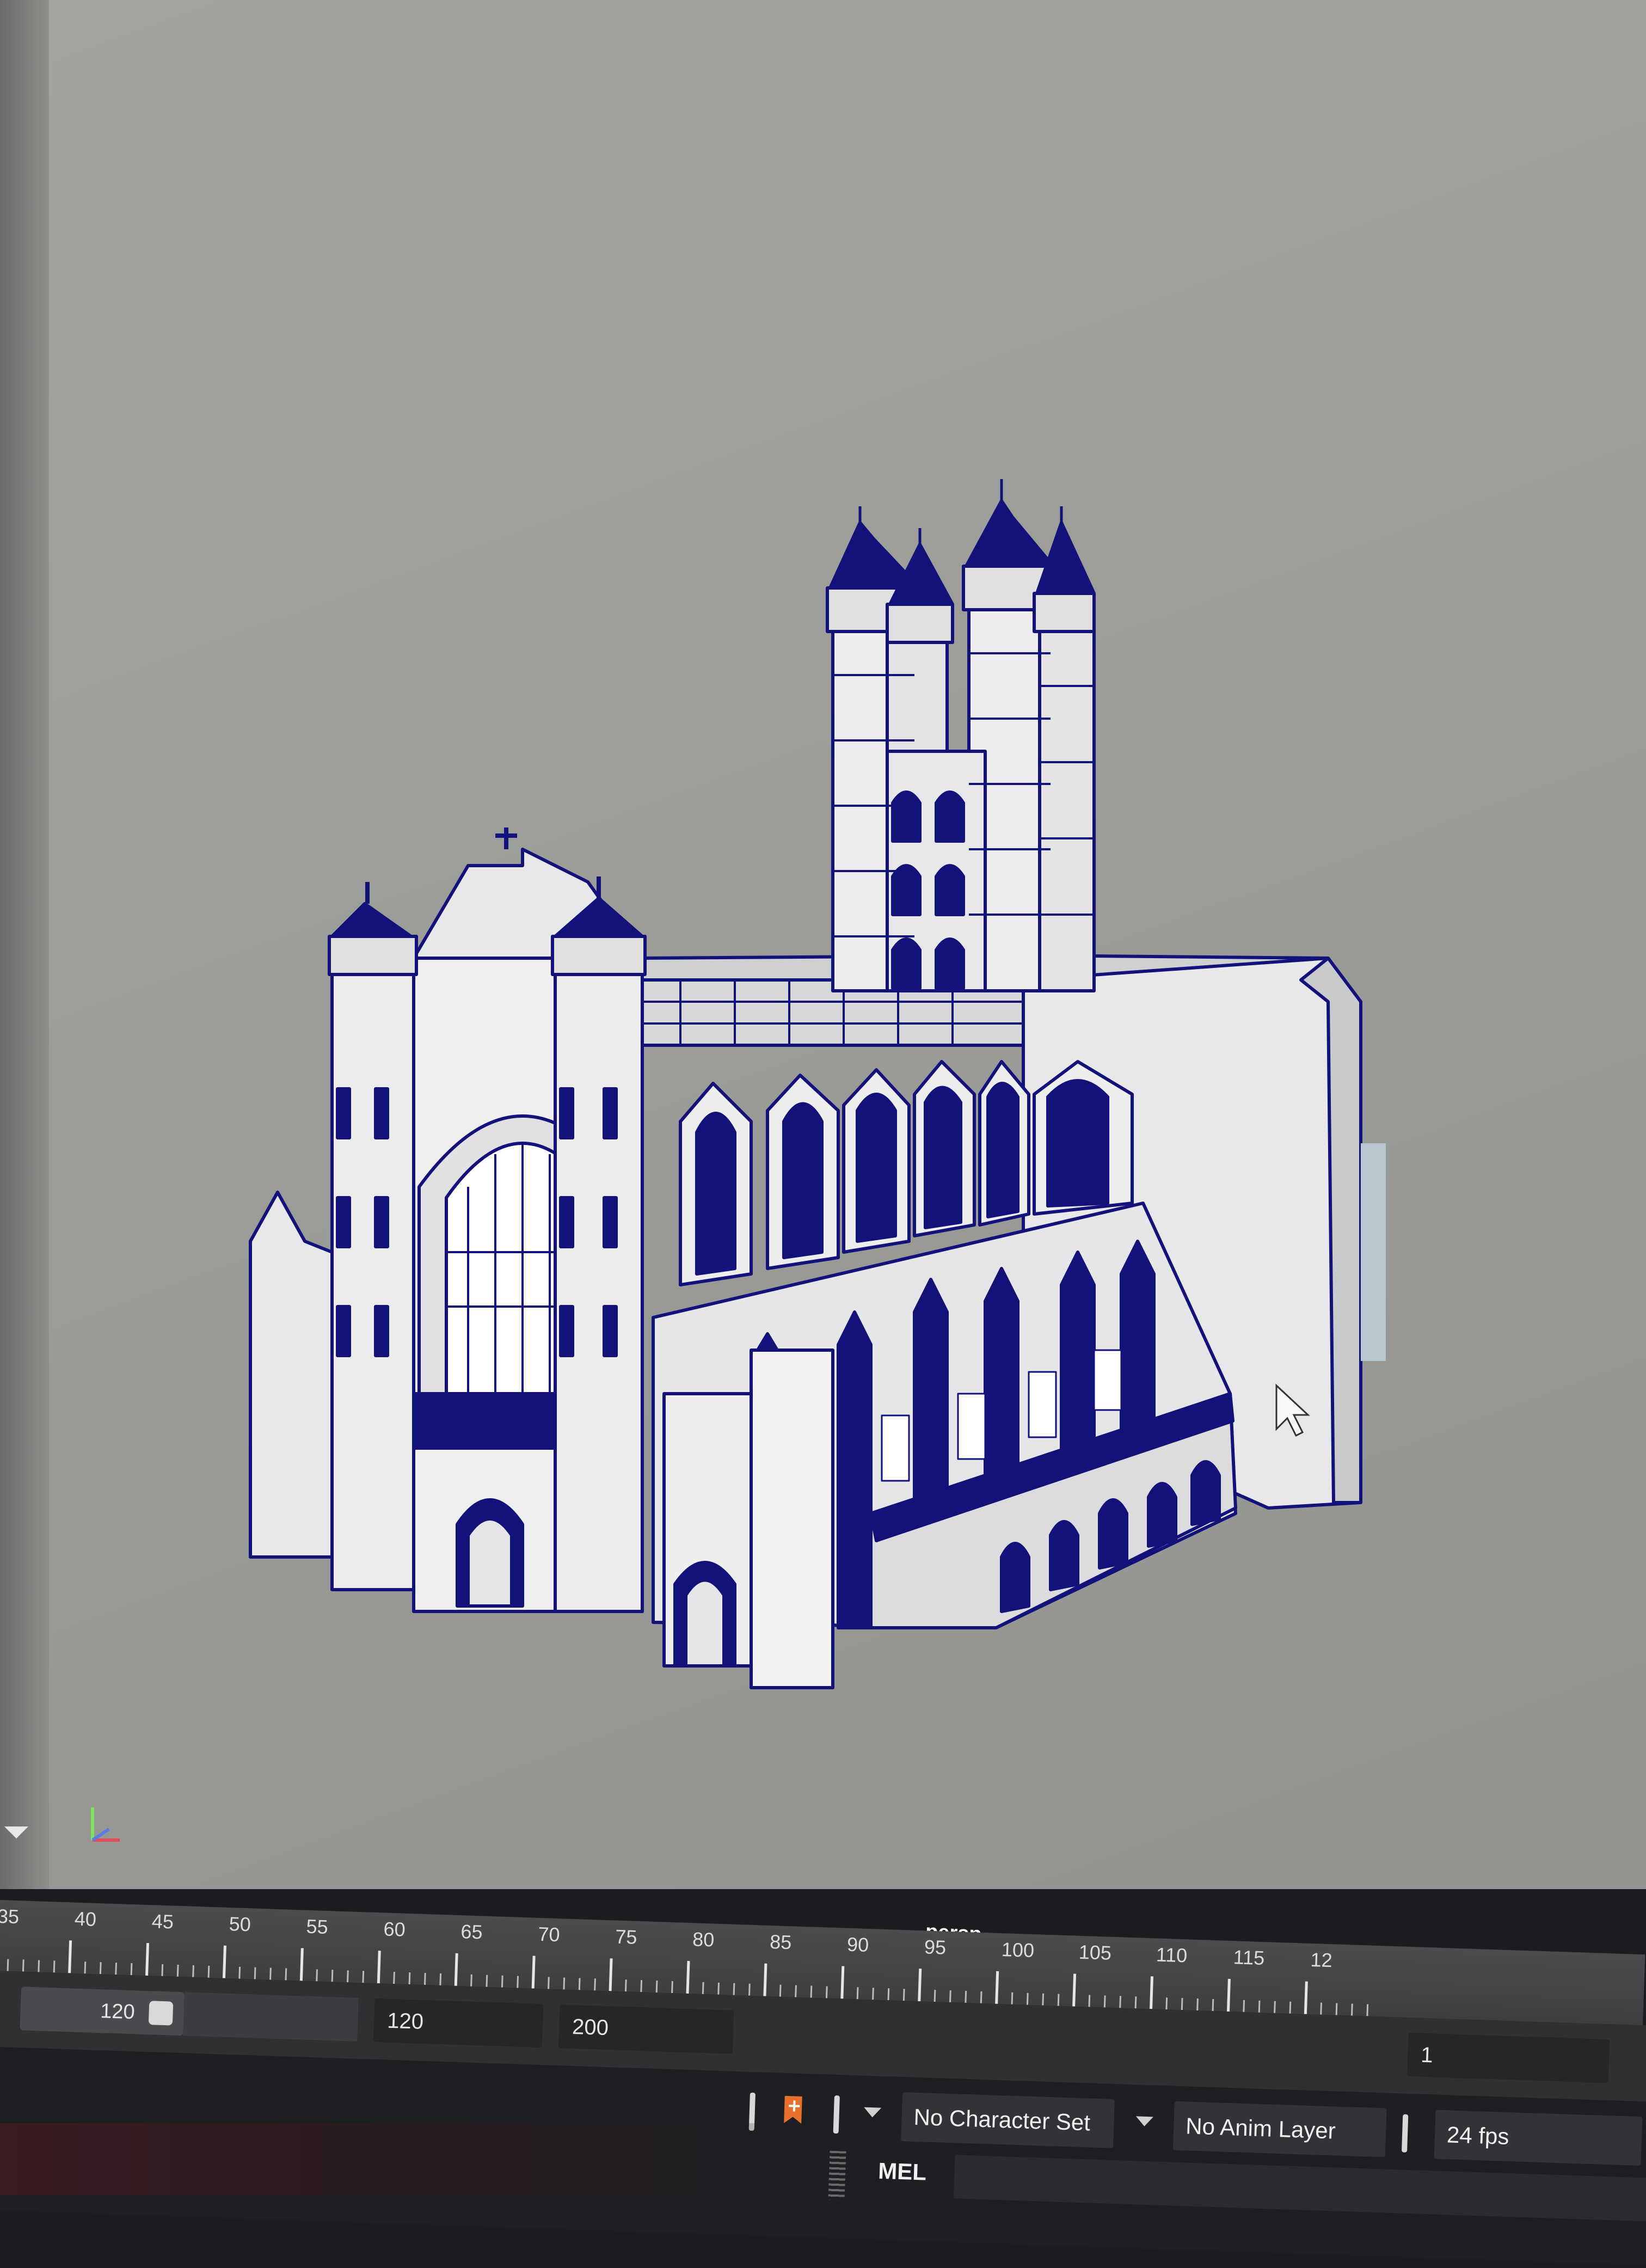 The height and width of the screenshot is (2268, 1646). Describe the element at coordinates (1094, 1952) in the screenshot. I see `timeline-tick-label: 105` at that location.